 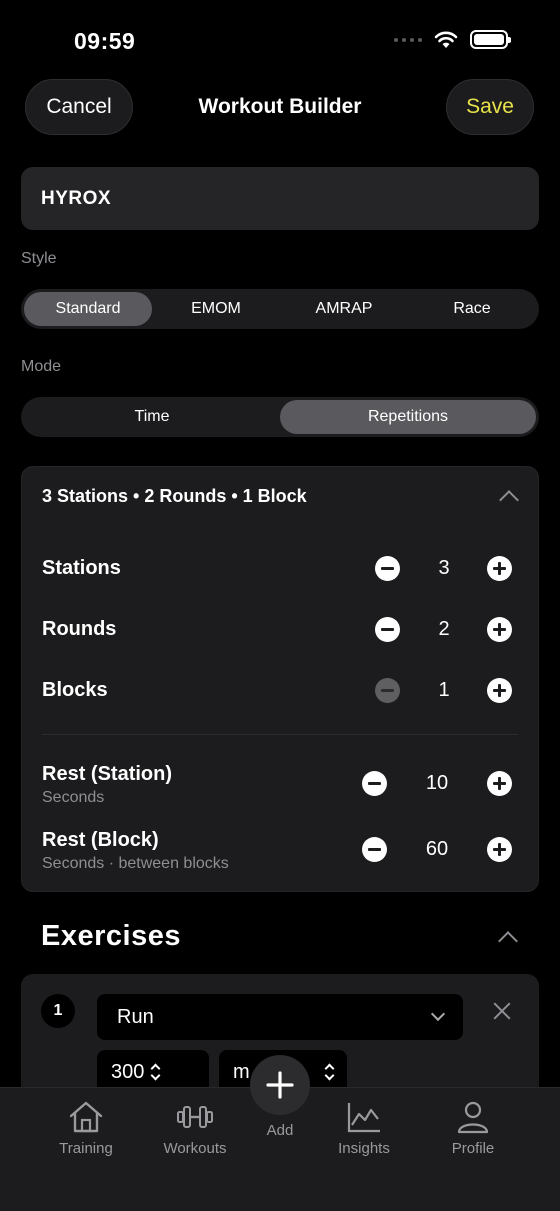 What do you see at coordinates (111, 936) in the screenshot?
I see `exercises-heading: Exercises` at bounding box center [111, 936].